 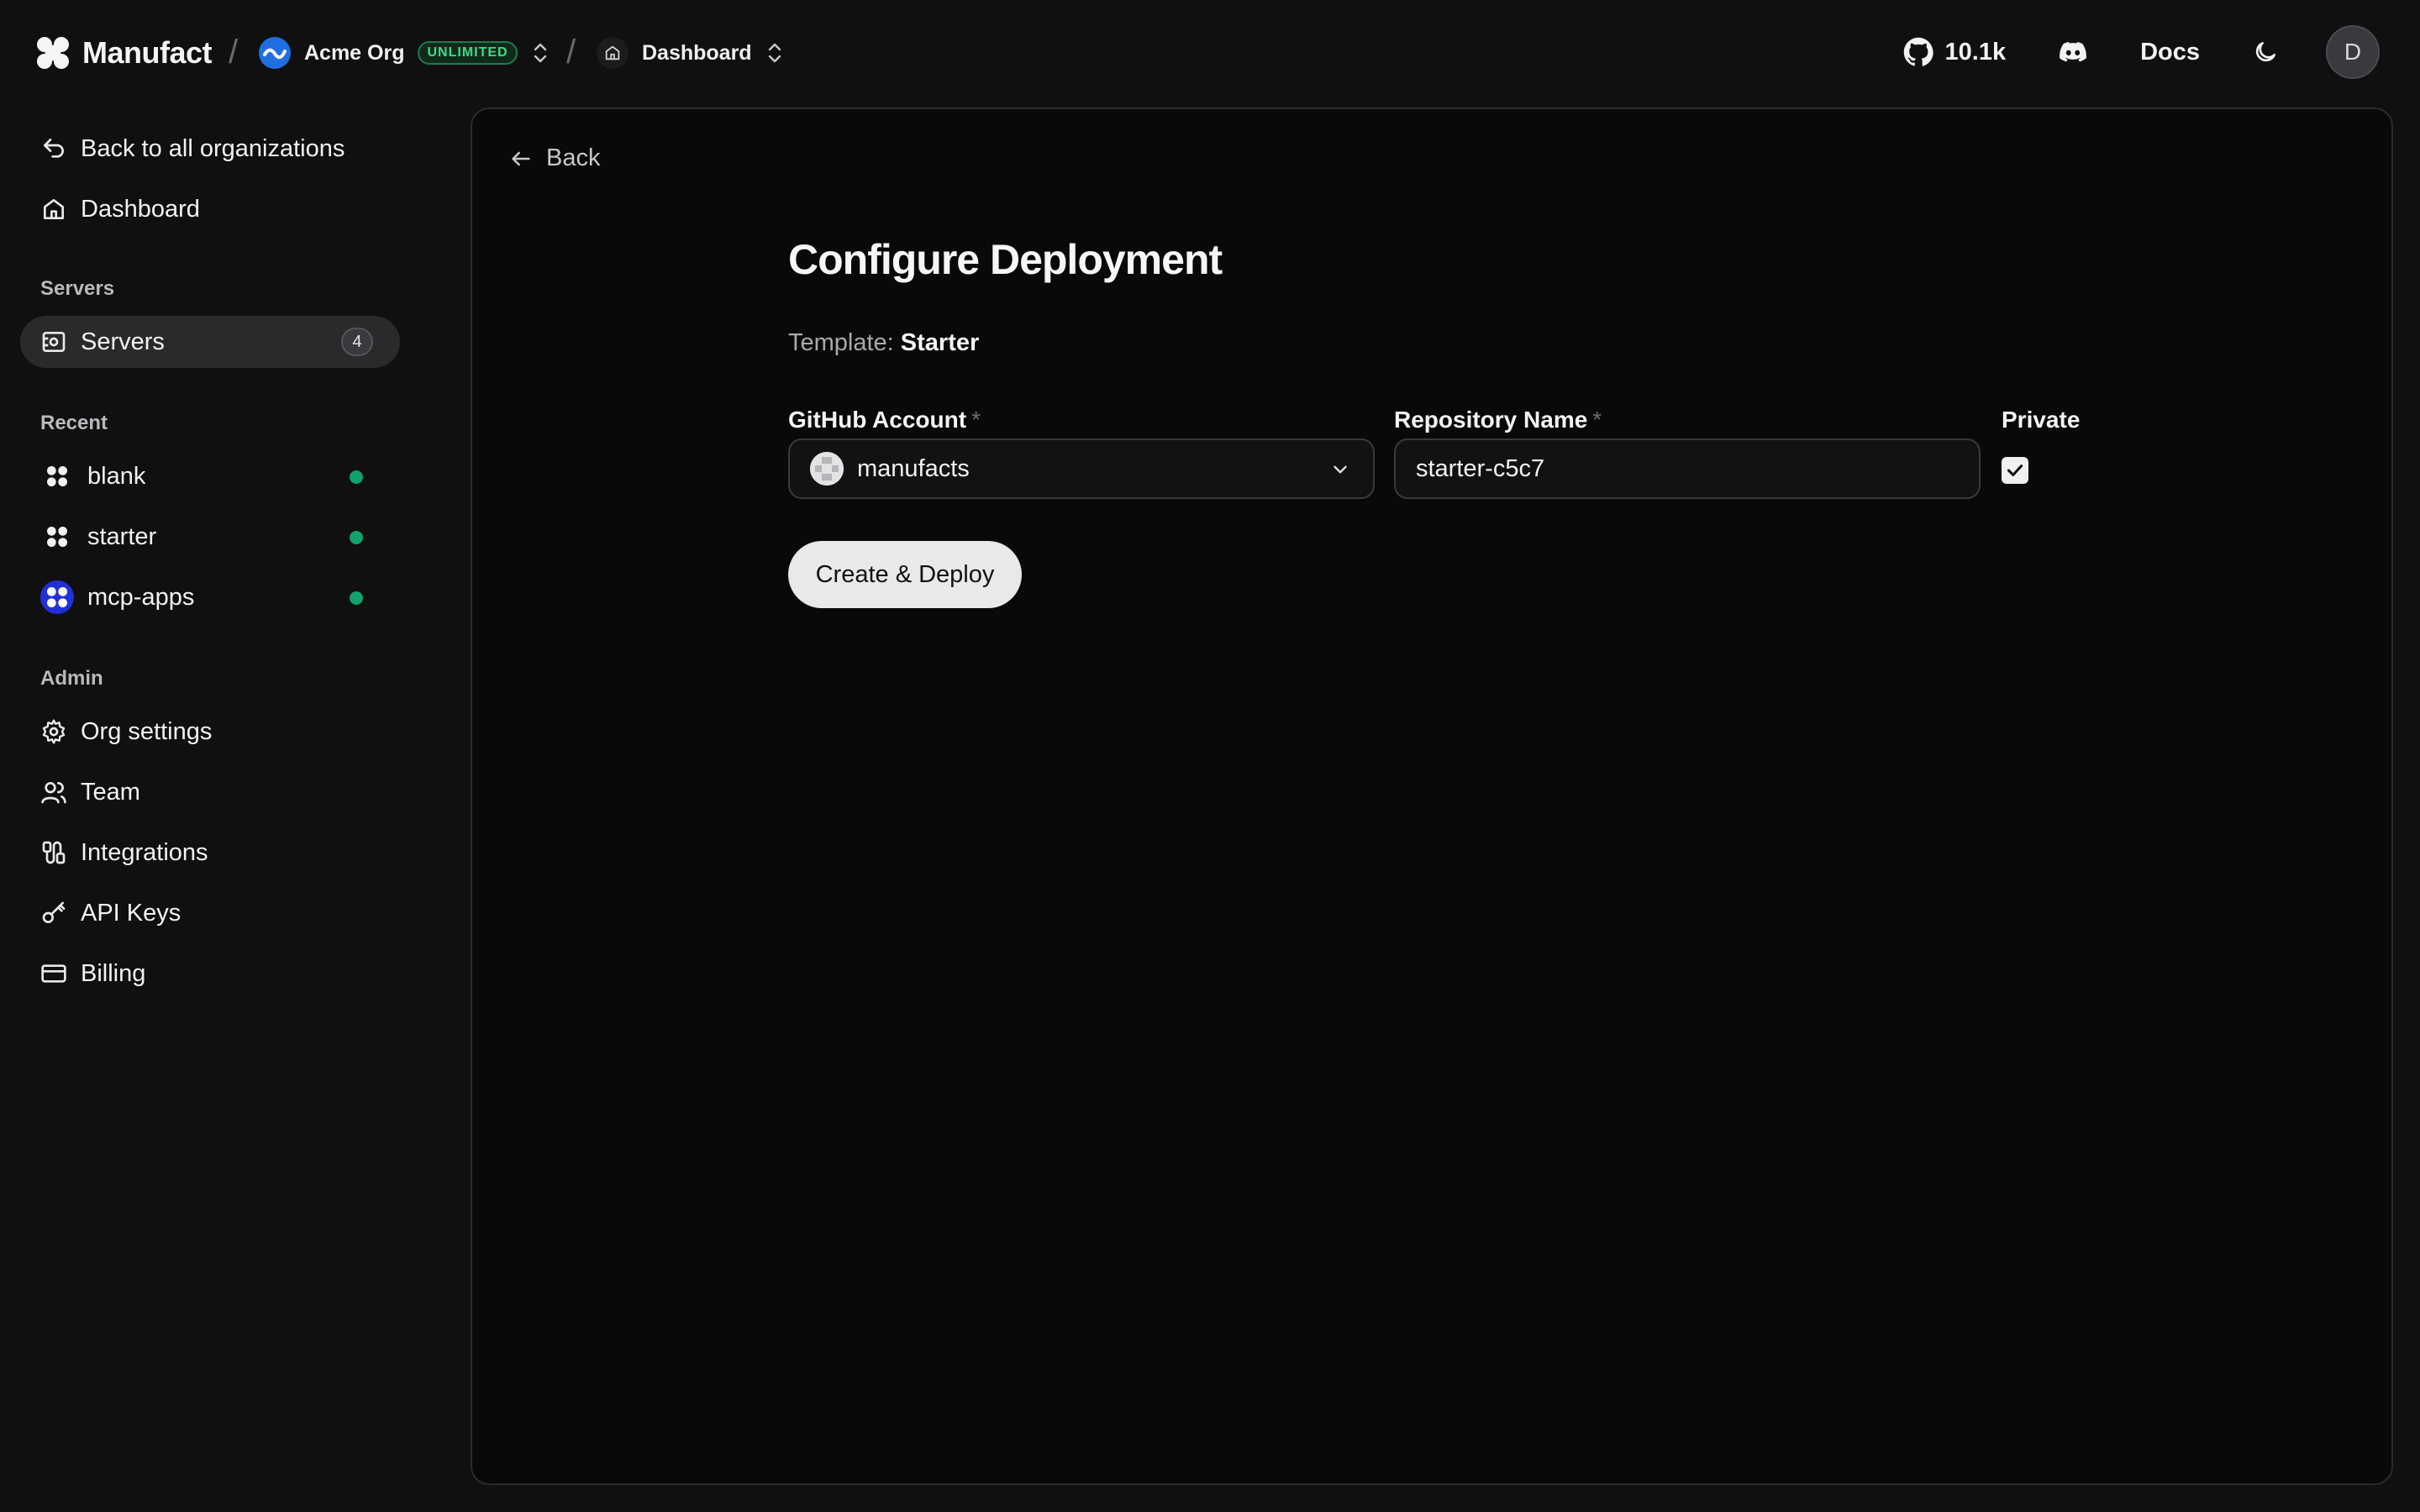 I want to click on template-info: Template: Starter, so click(x=883, y=343).